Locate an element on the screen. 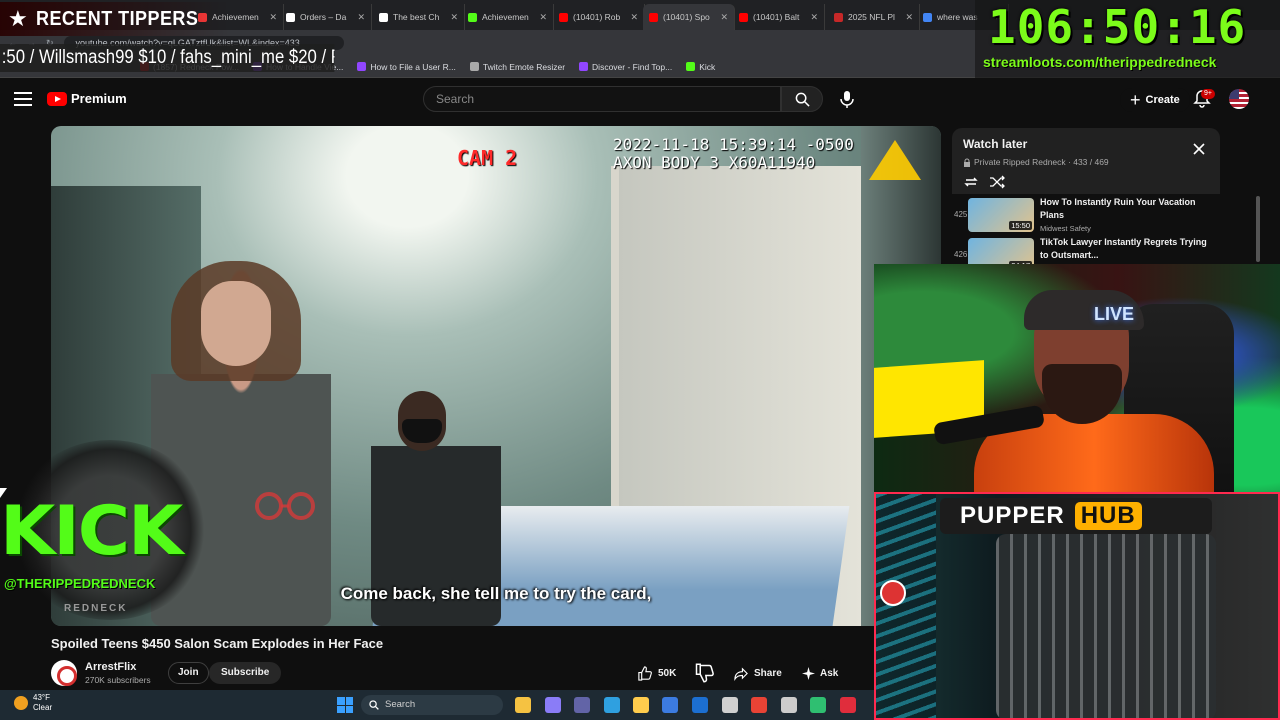 The width and height of the screenshot is (1280, 720). tab-label: 2025 NFL Pl is located at coordinates (871, 17).